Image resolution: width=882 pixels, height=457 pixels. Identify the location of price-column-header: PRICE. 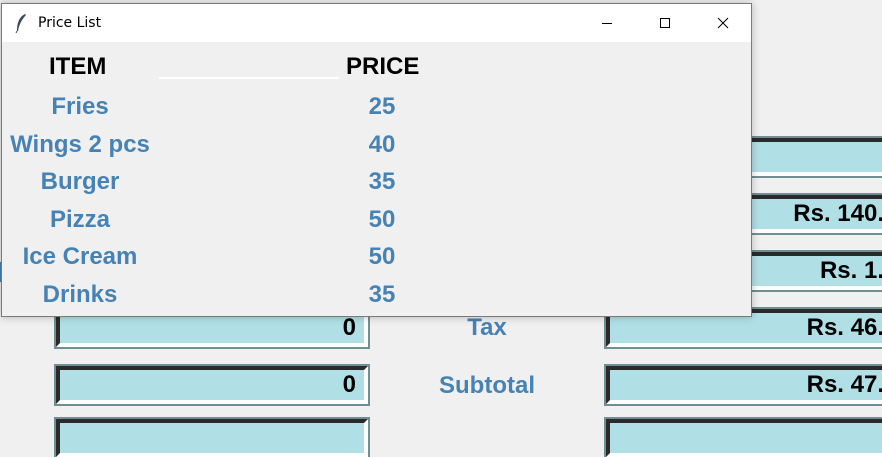
(383, 66).